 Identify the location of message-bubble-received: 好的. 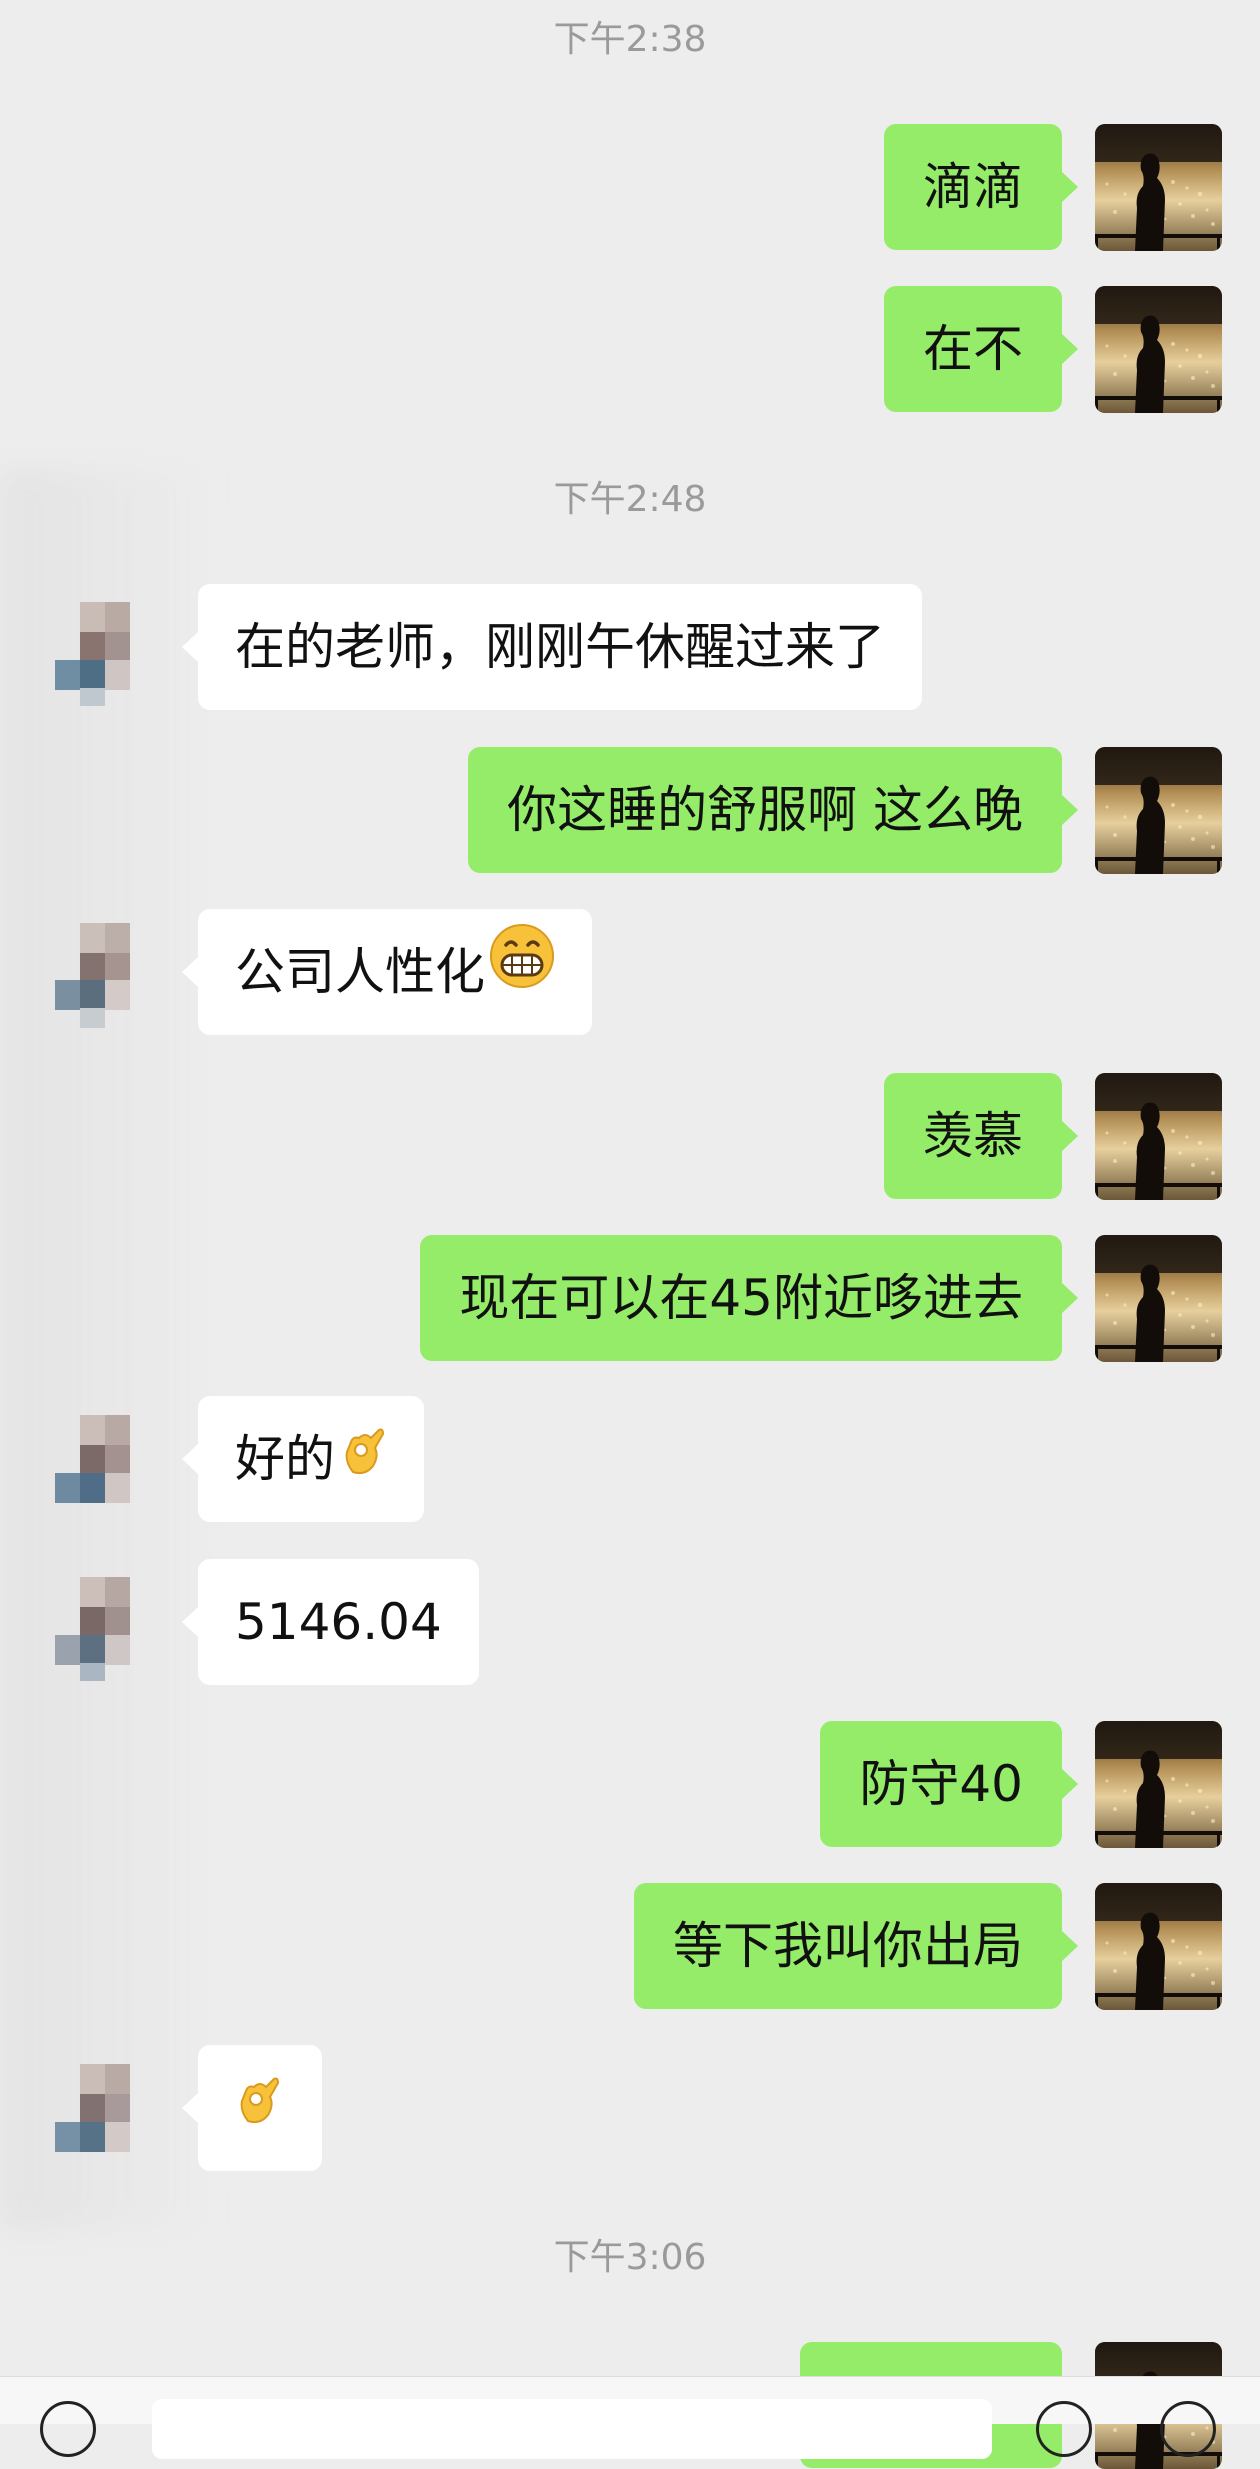
(303, 1459).